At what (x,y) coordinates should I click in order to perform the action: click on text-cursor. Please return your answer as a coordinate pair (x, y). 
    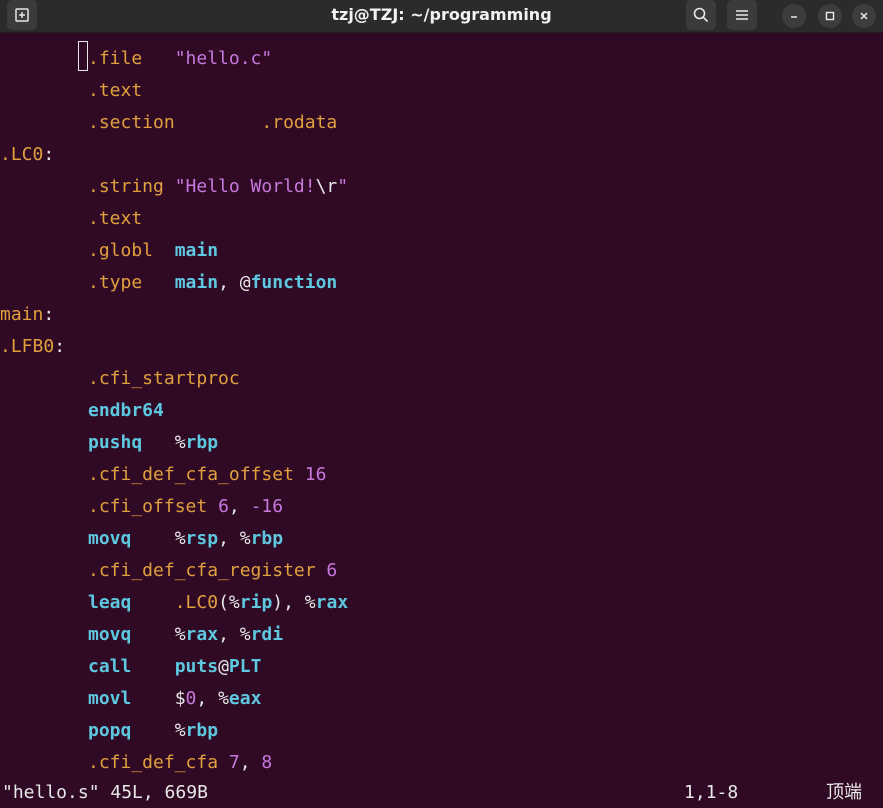
    Looking at the image, I should click on (83, 56).